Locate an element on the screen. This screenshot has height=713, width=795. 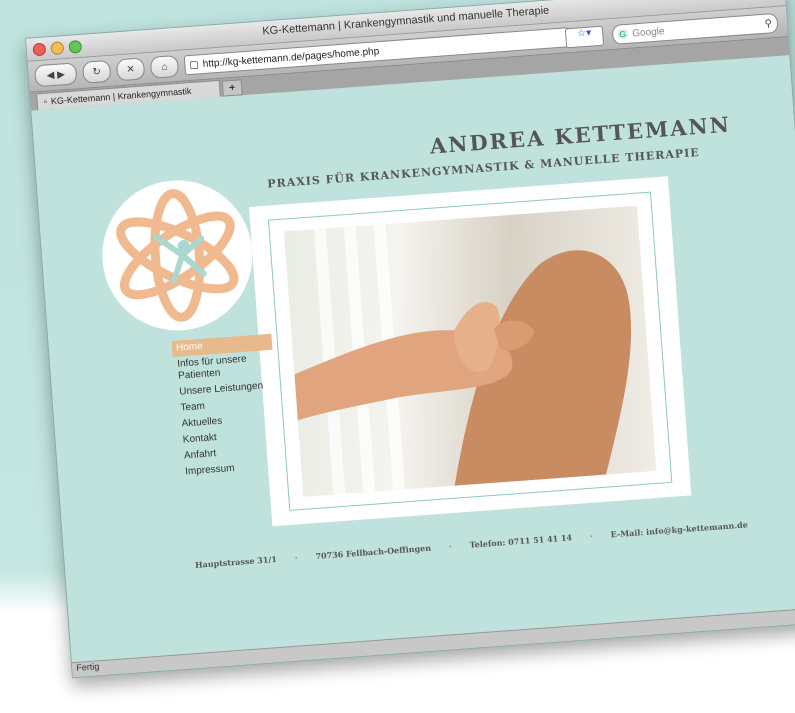
forward-icon: ▶ is located at coordinates (61, 75).